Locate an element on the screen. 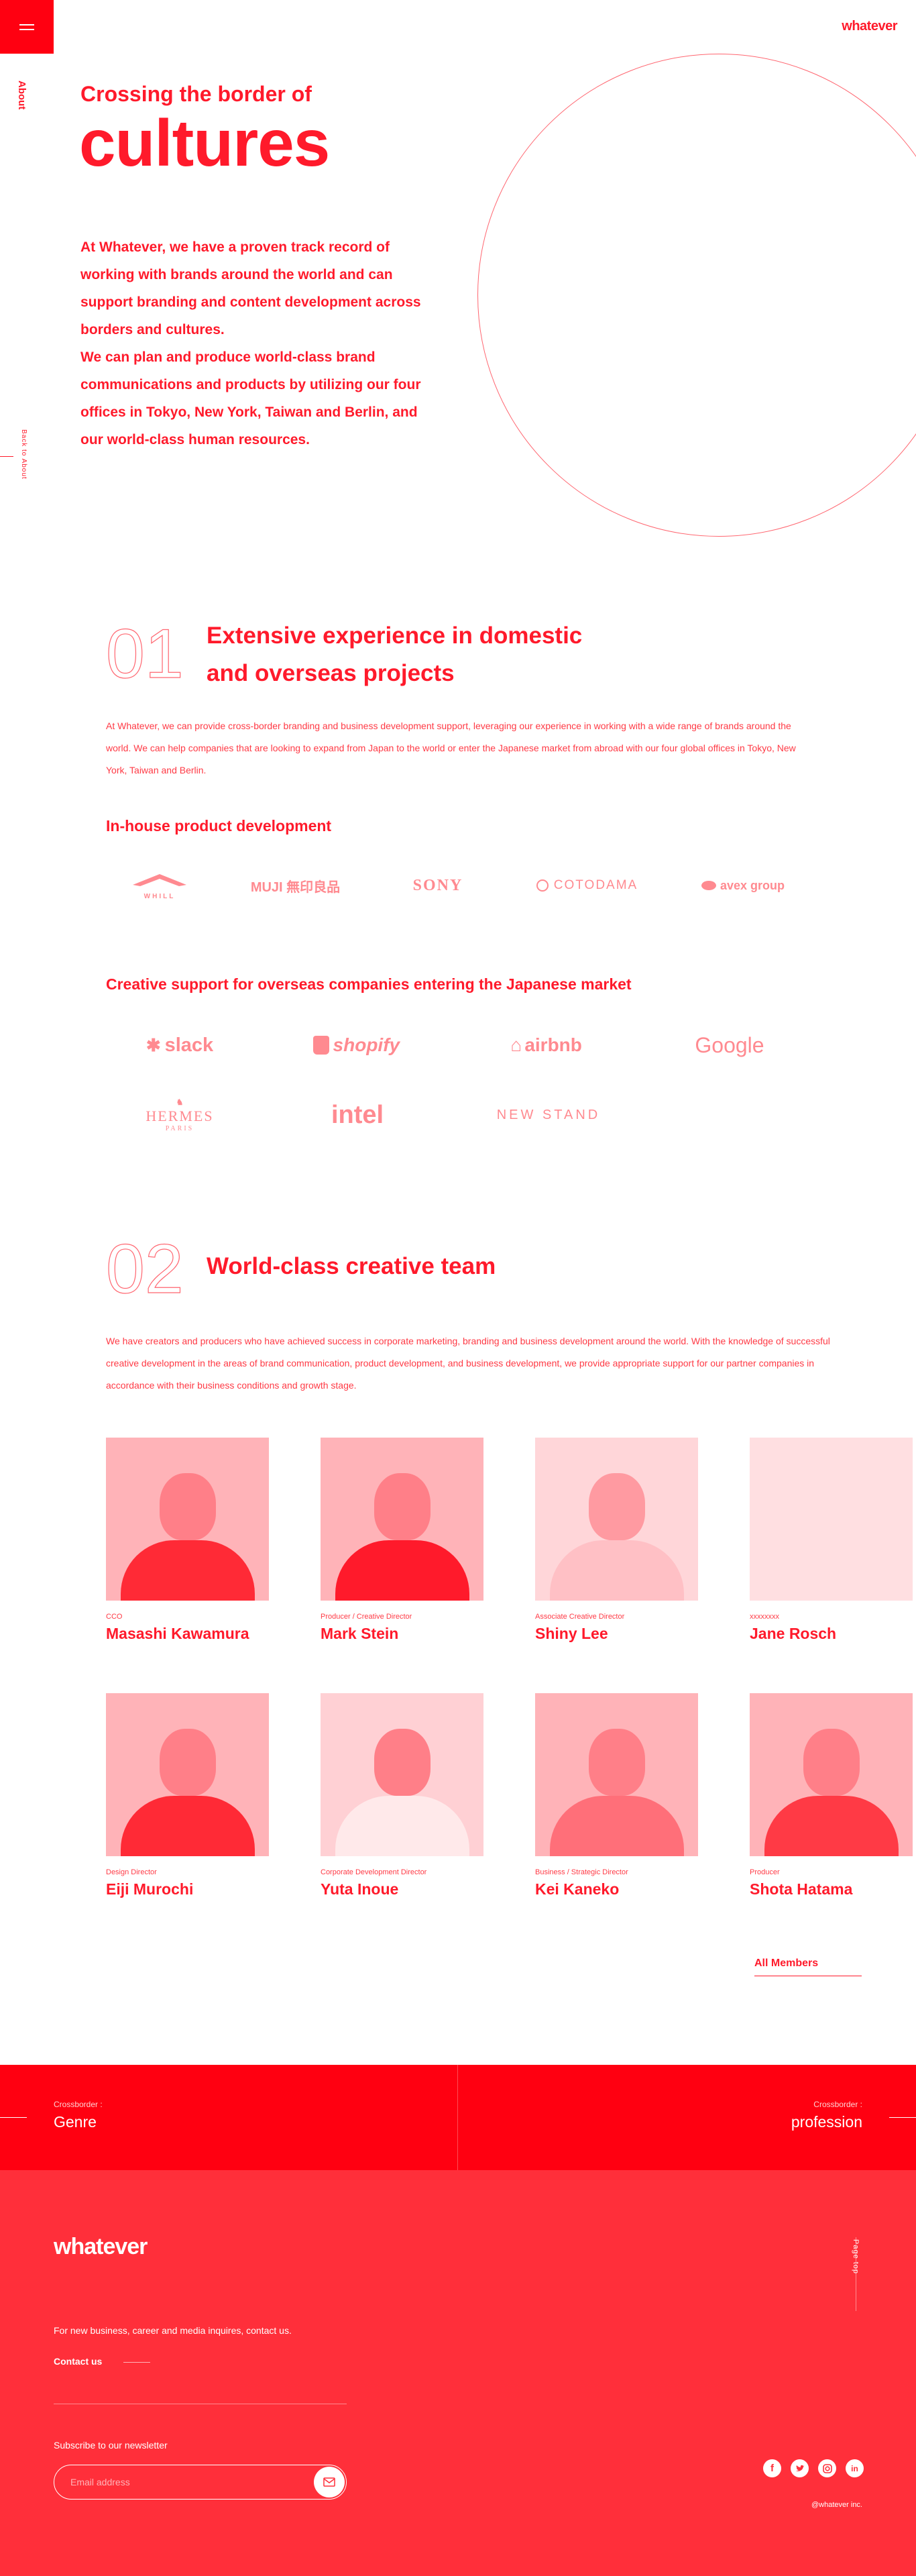 This screenshot has width=916, height=2576. brand-logo-whill: WHILL is located at coordinates (159, 885).